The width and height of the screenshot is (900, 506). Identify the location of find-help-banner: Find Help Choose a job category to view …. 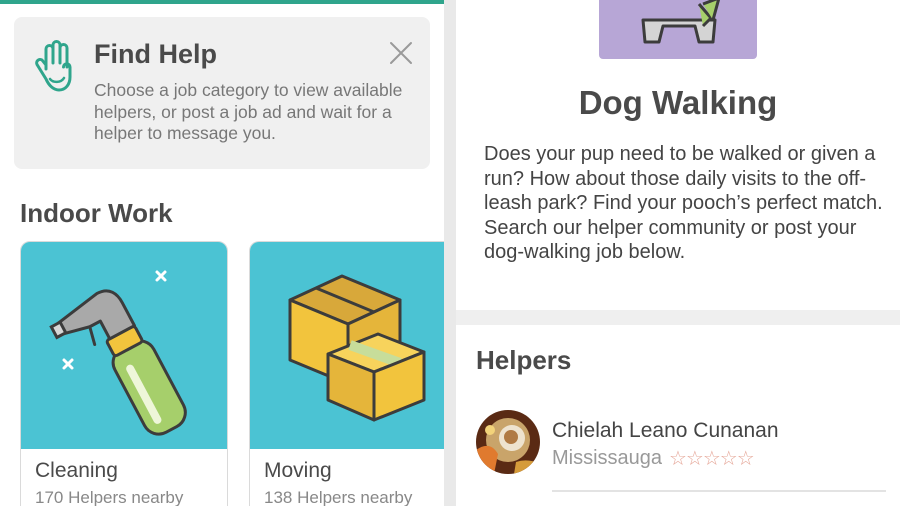
(222, 93).